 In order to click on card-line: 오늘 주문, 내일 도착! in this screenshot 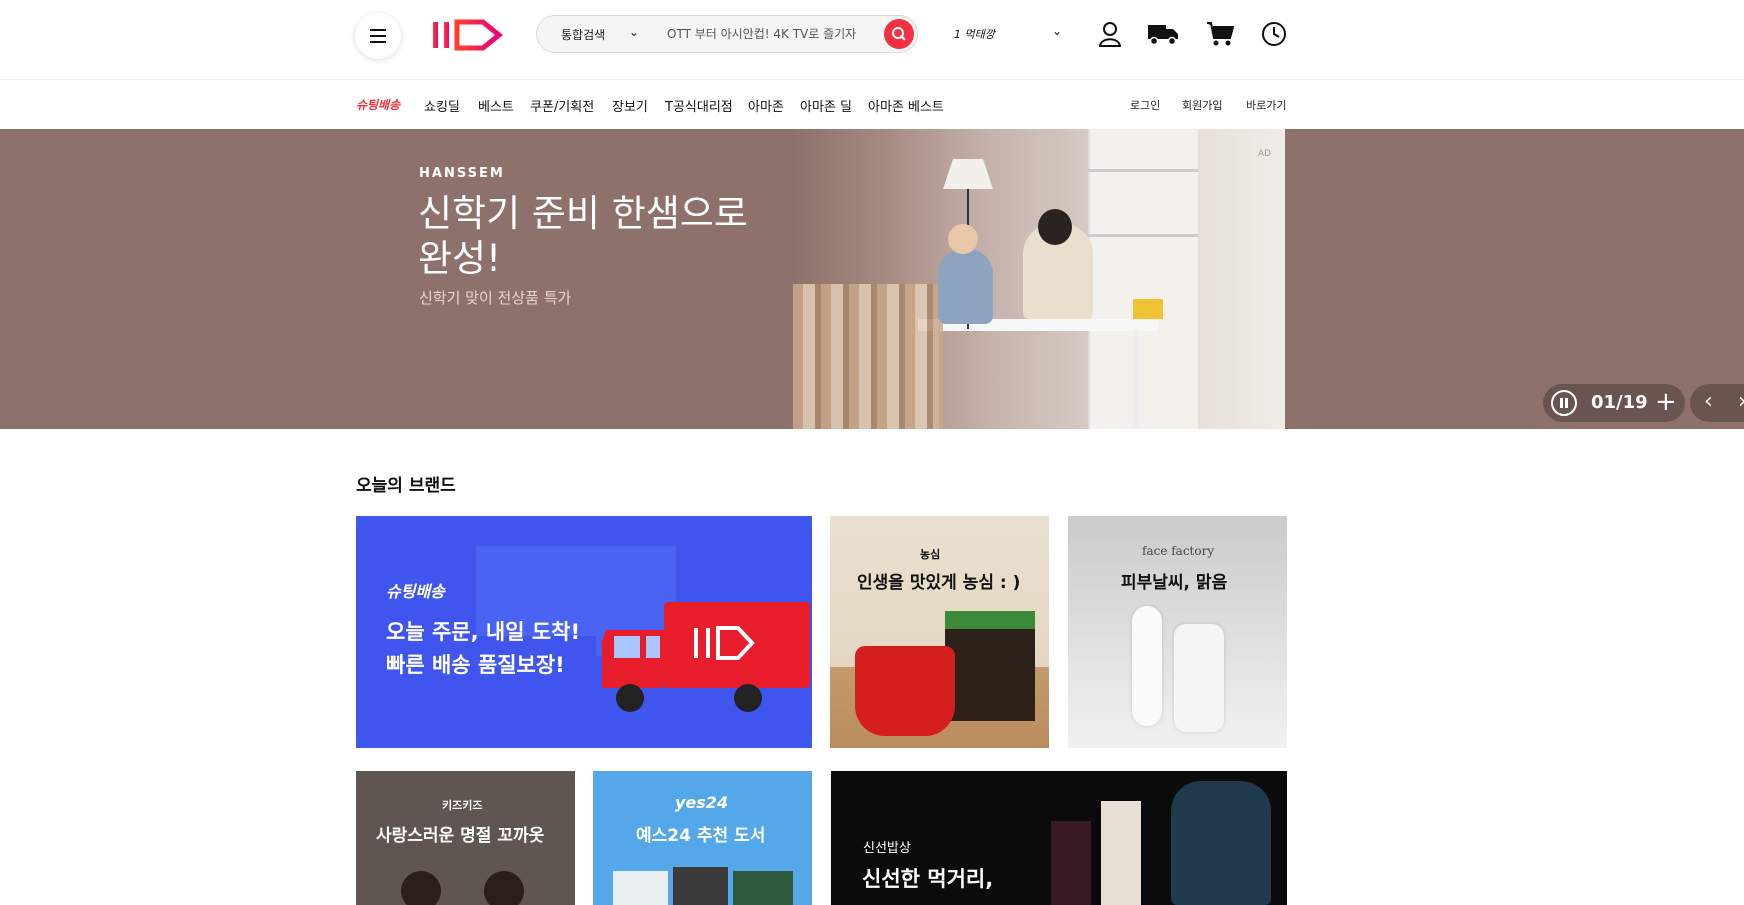, I will do `click(483, 632)`.